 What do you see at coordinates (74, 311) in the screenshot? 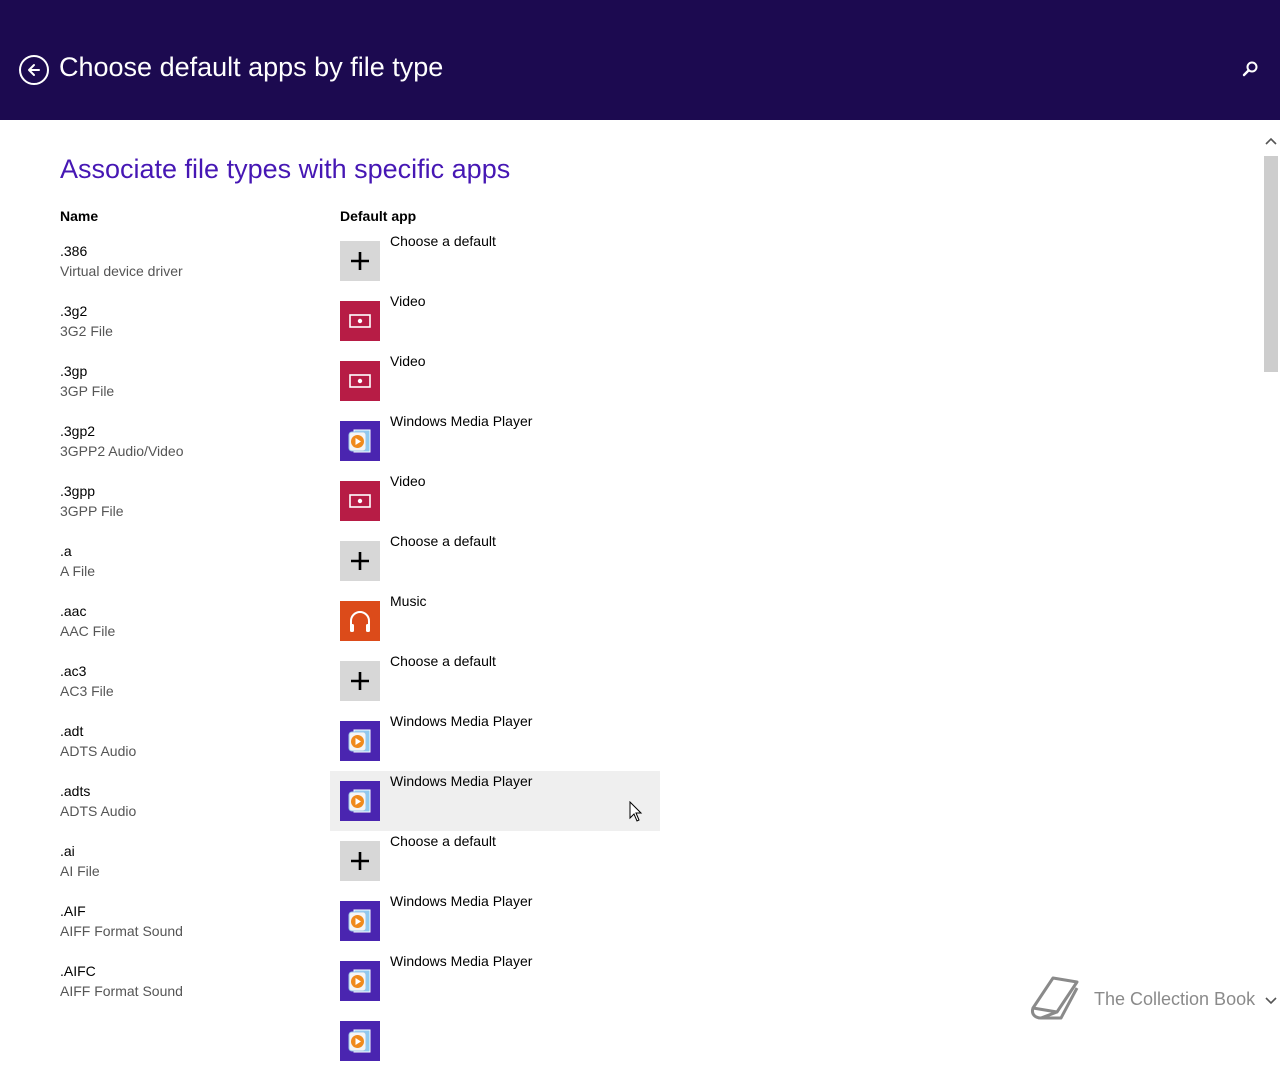
I see `file-extension: .3g2` at bounding box center [74, 311].